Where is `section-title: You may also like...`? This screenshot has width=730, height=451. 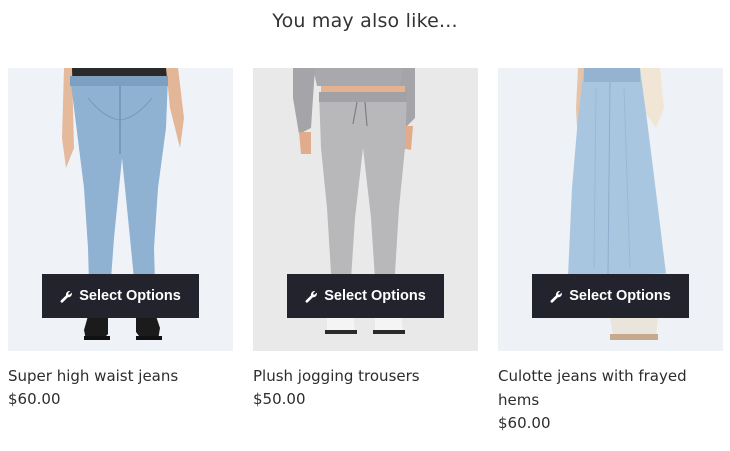
section-title: You may also like... is located at coordinates (365, 21).